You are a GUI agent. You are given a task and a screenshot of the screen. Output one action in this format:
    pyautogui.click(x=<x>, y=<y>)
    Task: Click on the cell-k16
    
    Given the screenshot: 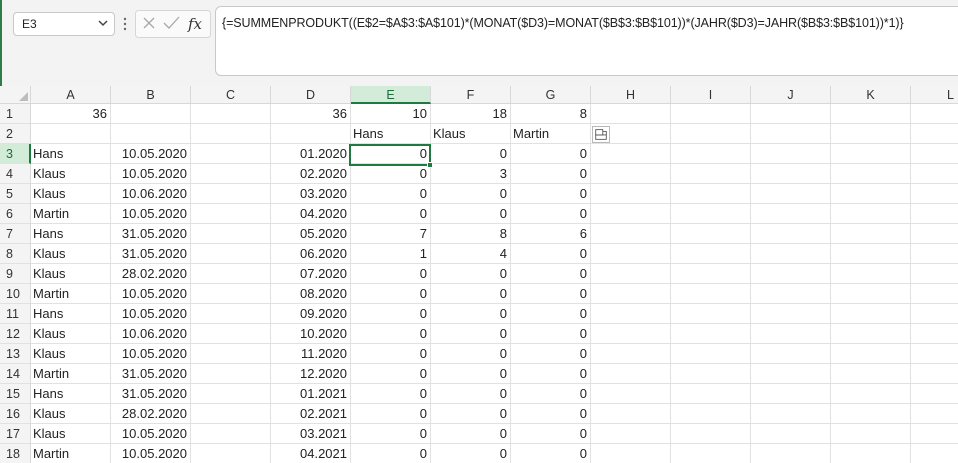 What is the action you would take?
    pyautogui.click(x=871, y=414)
    